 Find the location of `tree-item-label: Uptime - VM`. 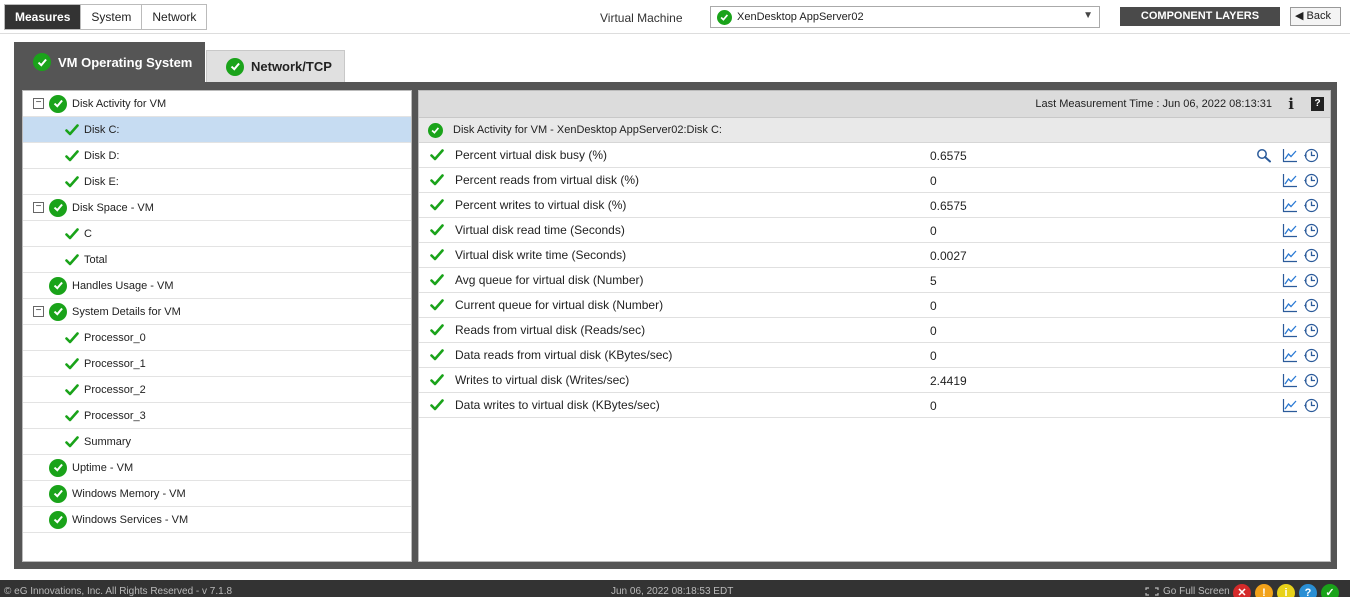

tree-item-label: Uptime - VM is located at coordinates (103, 467).